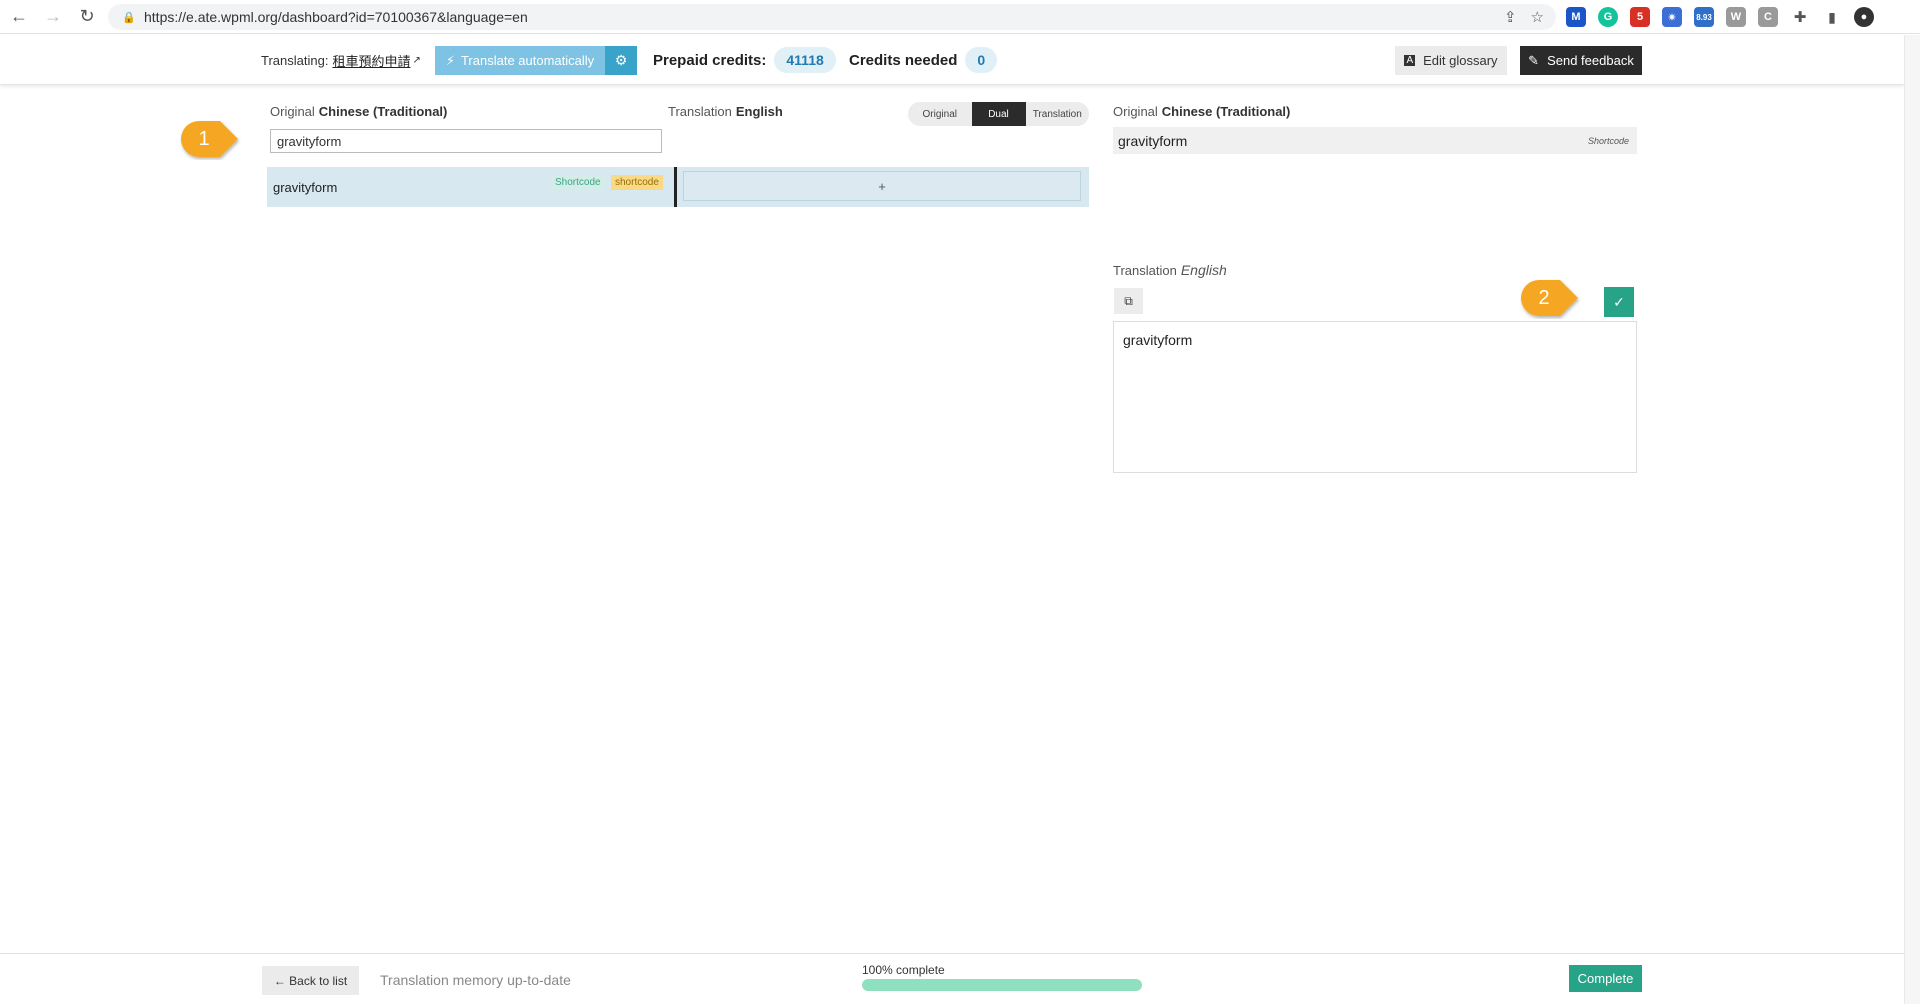  Describe the element at coordinates (1153, 140) in the screenshot. I see `panel-original-text: gravityform` at that location.